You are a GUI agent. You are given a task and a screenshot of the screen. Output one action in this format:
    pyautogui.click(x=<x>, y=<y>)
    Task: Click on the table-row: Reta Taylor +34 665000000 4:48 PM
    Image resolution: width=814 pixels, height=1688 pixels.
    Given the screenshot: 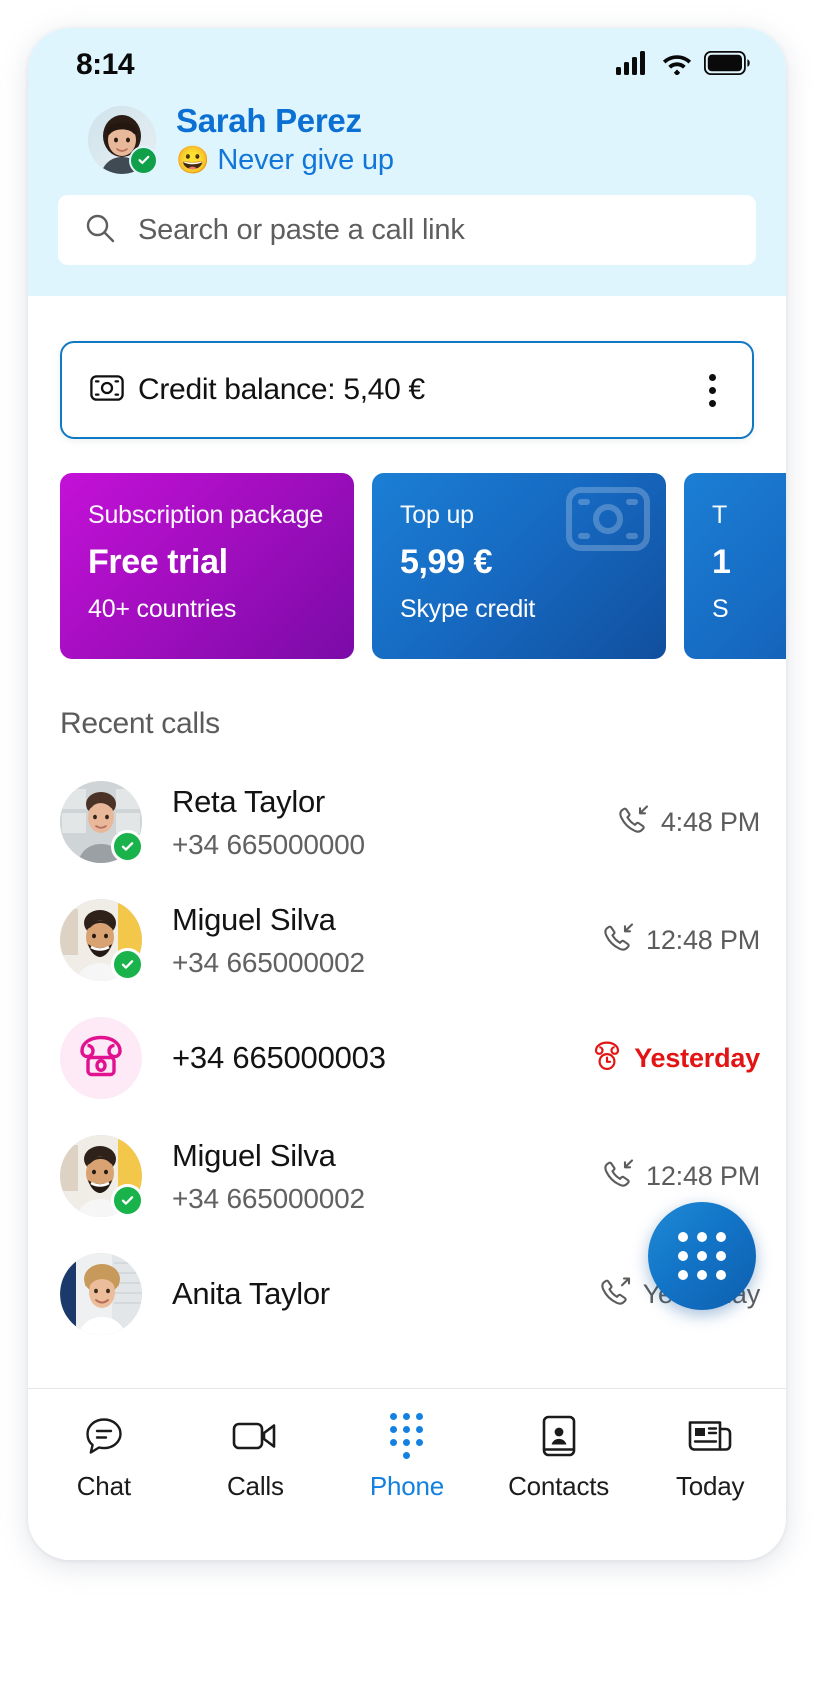 What is the action you would take?
    pyautogui.click(x=407, y=822)
    